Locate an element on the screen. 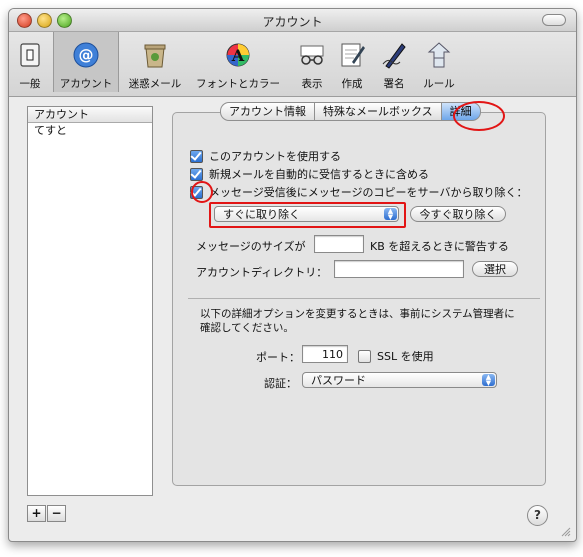 This screenshot has height=557, width=583. use-ssl-checkbox: SSL を使用 is located at coordinates (396, 356).